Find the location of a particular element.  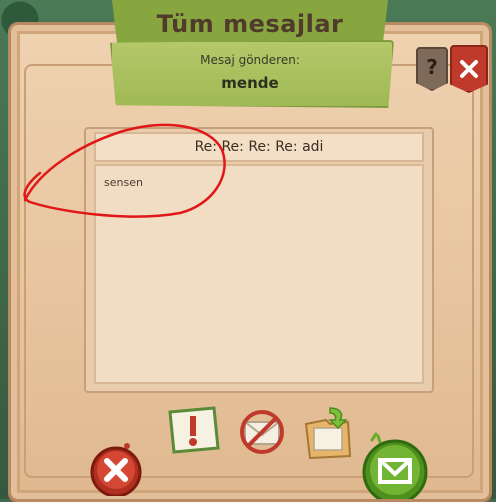

report-button is located at coordinates (193, 431).